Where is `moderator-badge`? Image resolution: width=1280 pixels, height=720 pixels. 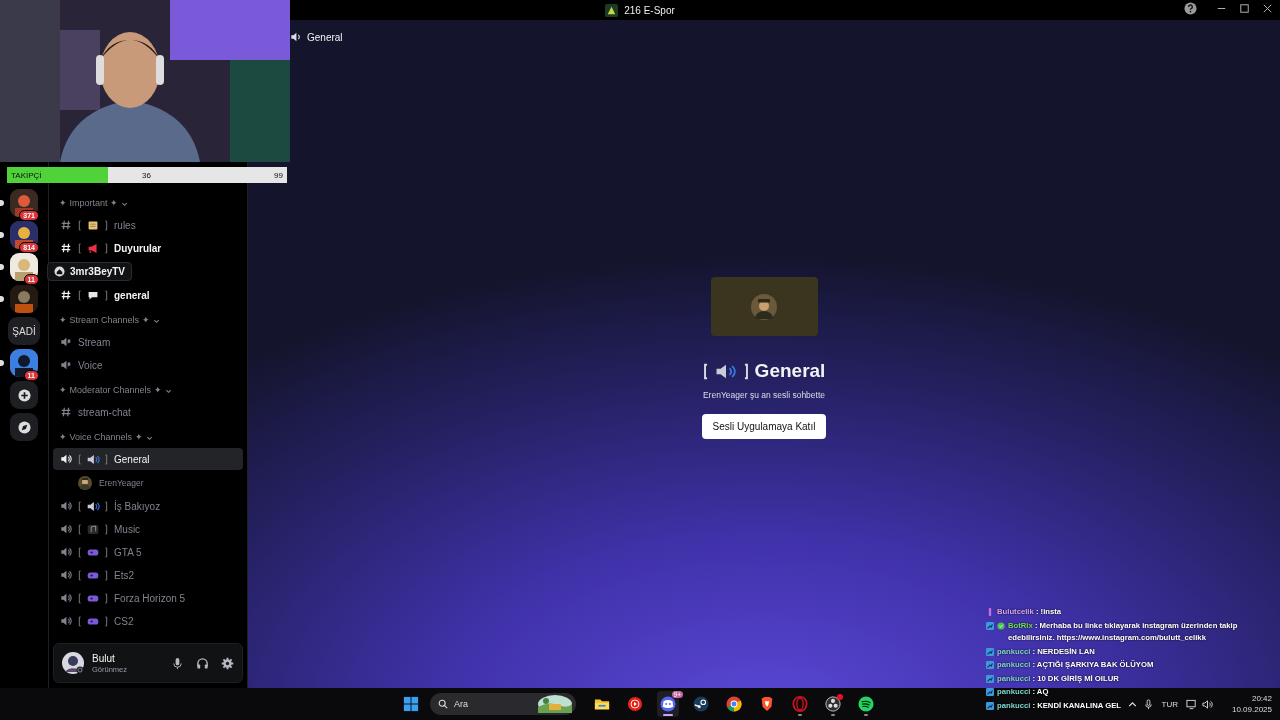 moderator-badge is located at coordinates (990, 612).